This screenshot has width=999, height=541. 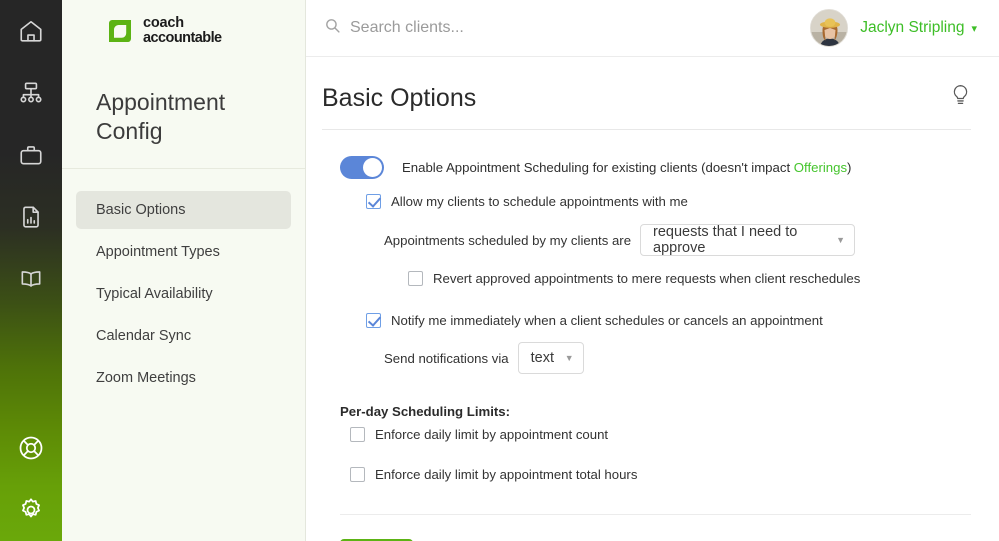 I want to click on limit-hours-checkbox, so click(x=357, y=474).